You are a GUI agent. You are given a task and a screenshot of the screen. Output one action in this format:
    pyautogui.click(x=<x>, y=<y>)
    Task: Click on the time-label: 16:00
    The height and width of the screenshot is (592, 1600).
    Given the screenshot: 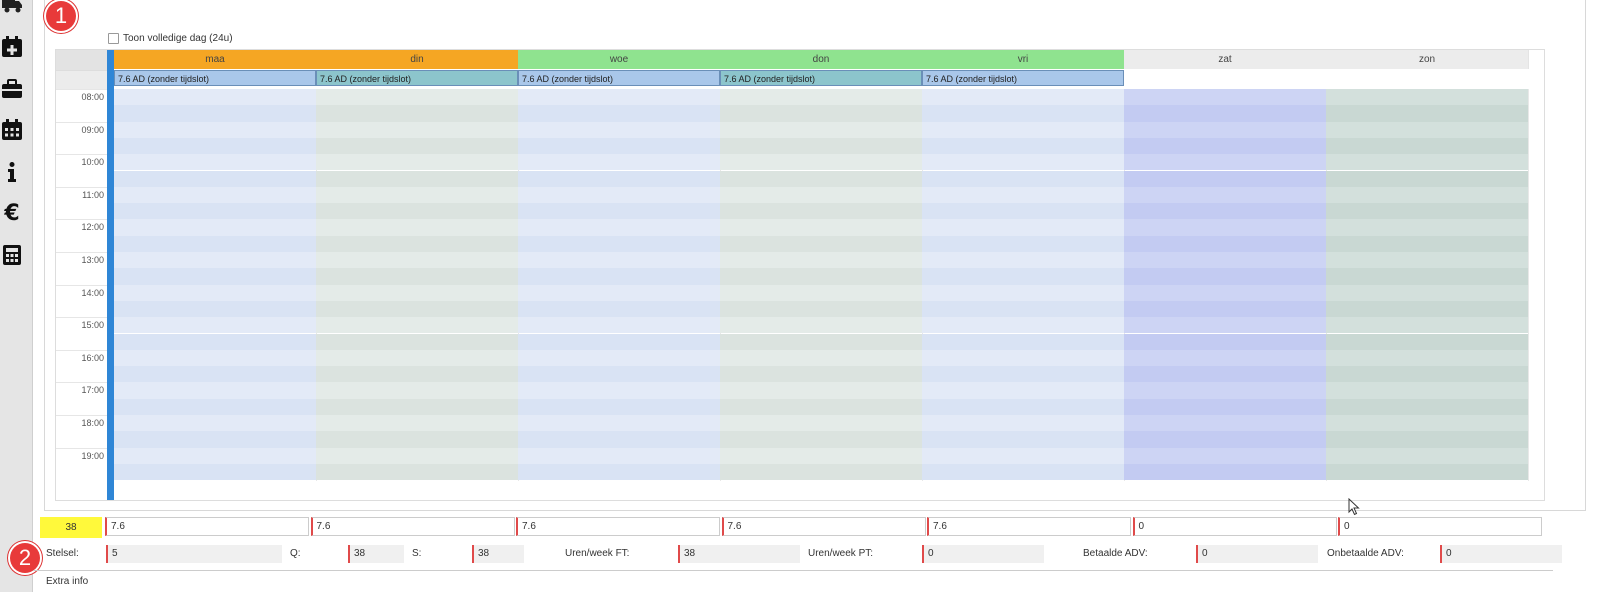 What is the action you would take?
    pyautogui.click(x=92, y=357)
    